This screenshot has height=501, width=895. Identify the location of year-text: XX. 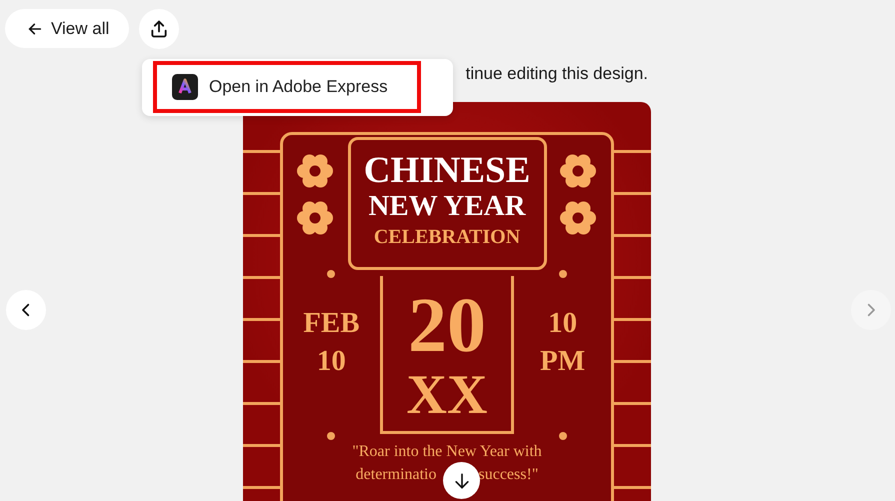
(447, 395).